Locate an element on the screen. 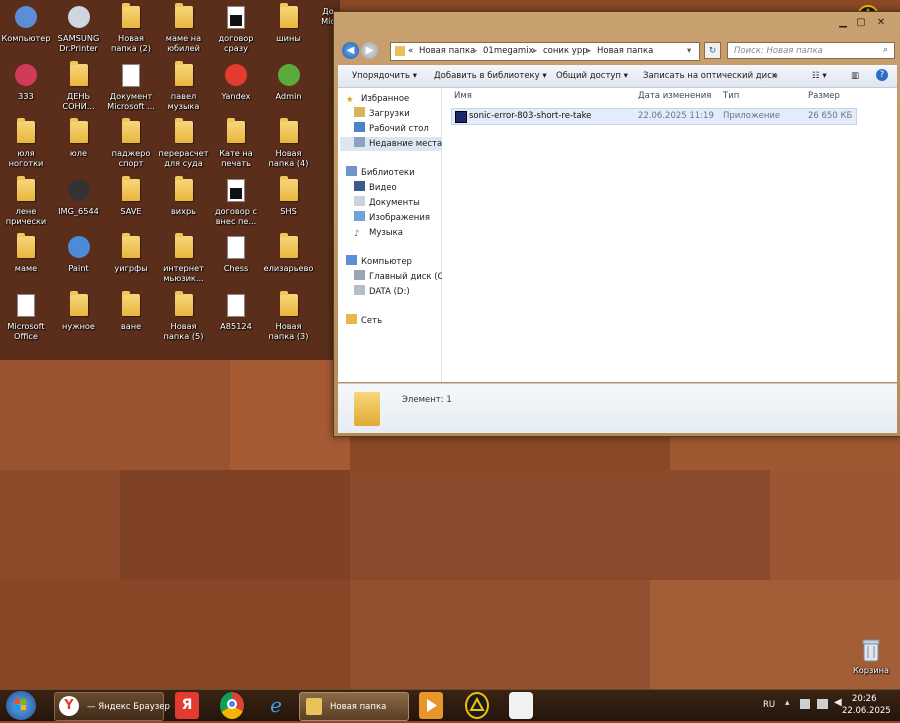  desktop-icon-item: ване is located at coordinates (131, 310).